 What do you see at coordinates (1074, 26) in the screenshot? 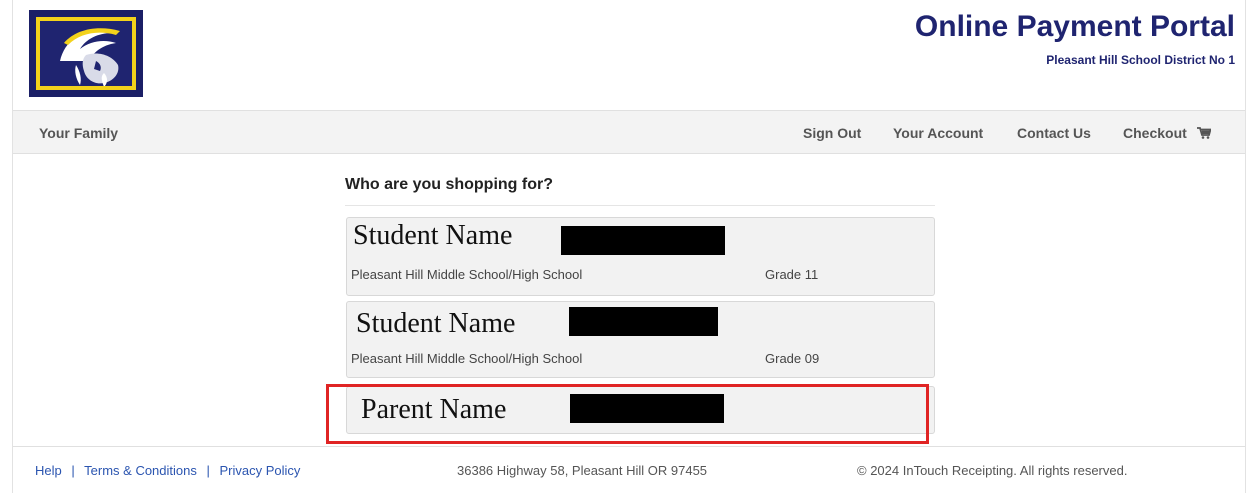
I see `page-title: Online Payment Portal` at bounding box center [1074, 26].